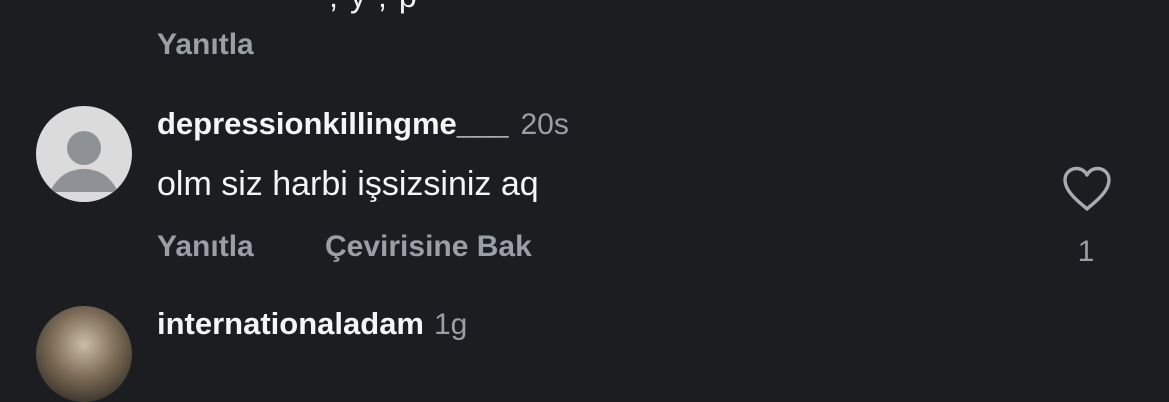 The image size is (1169, 402). I want to click on like-button, so click(1087, 189).